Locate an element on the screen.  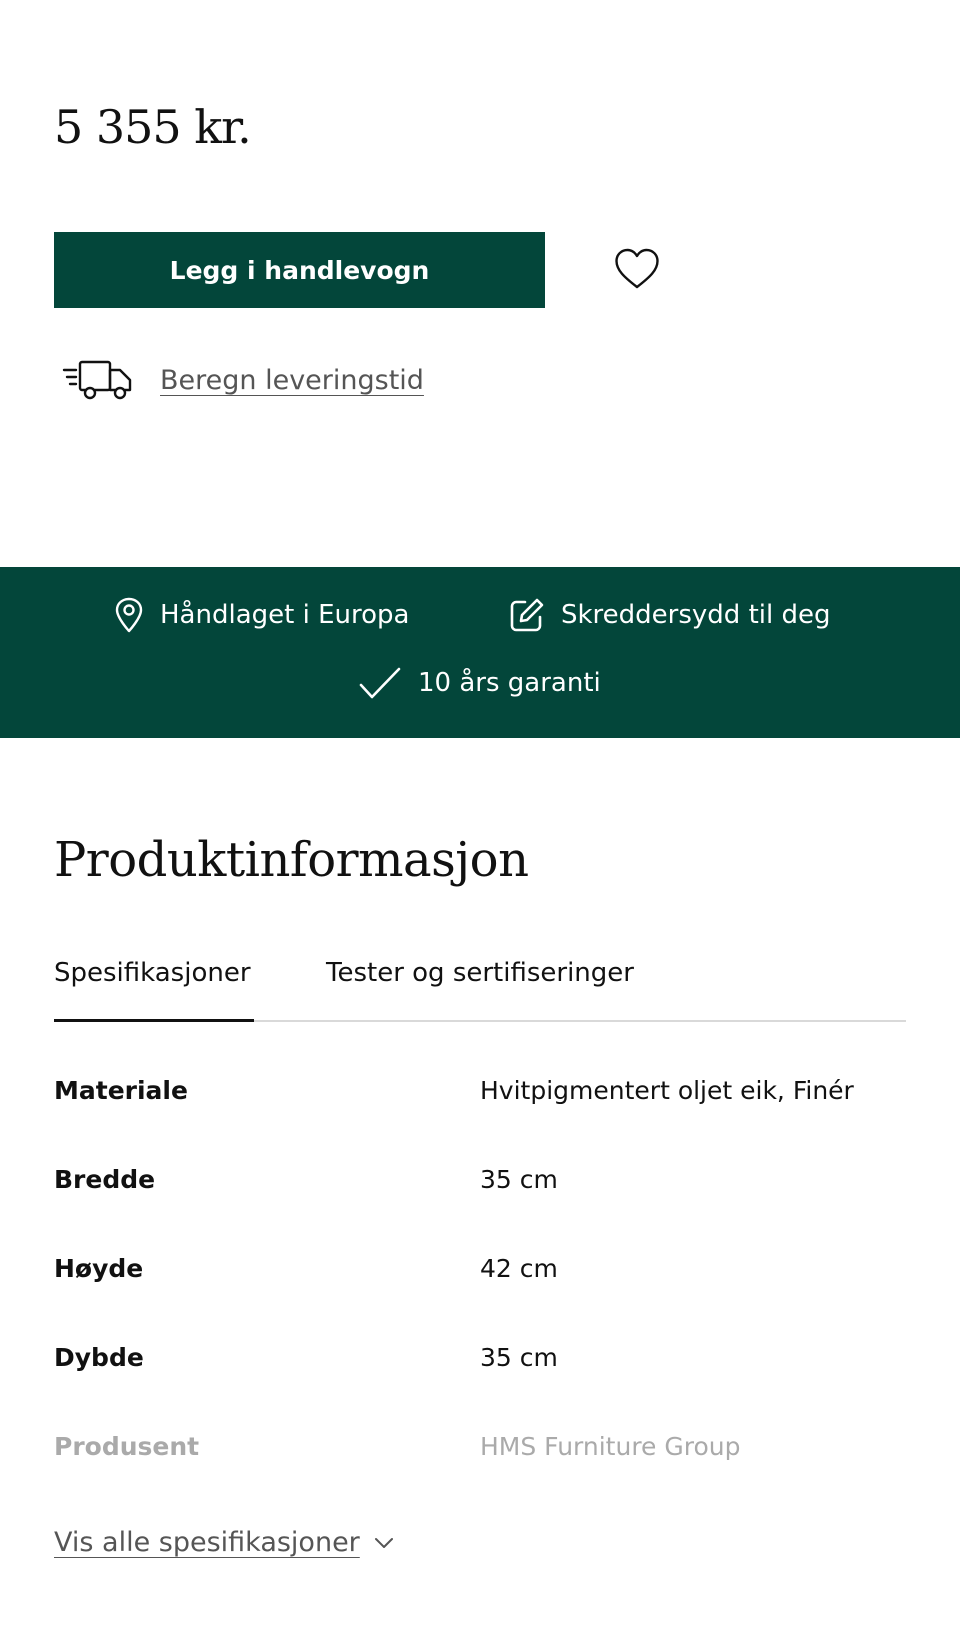
spec-label: Høyde is located at coordinates (99, 1268).